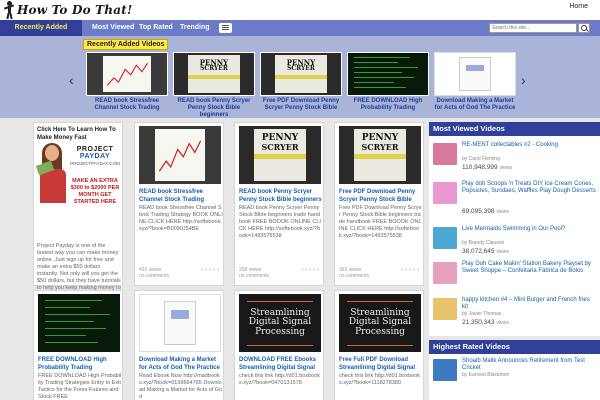 The height and width of the screenshot is (400, 600). I want to click on search-icon, so click(584, 28).